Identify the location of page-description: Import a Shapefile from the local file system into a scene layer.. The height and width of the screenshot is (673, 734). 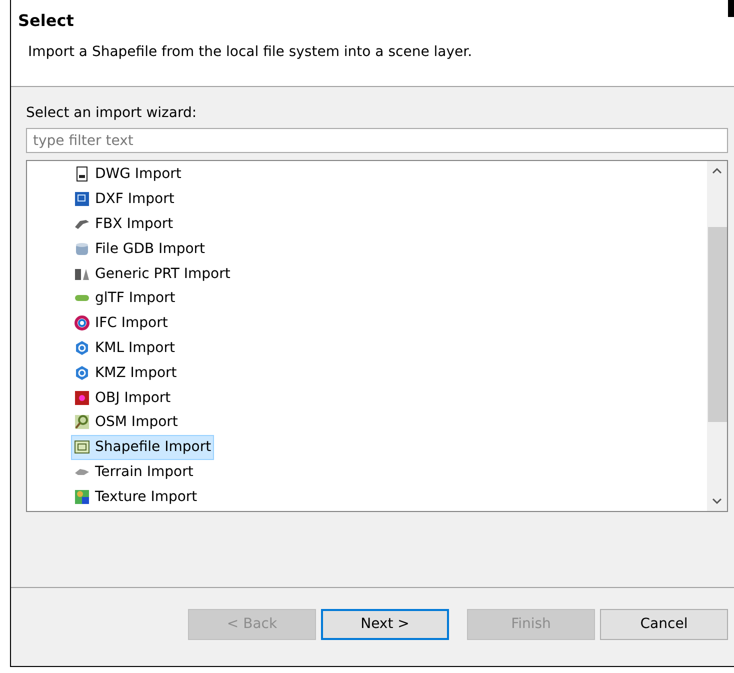
(251, 52).